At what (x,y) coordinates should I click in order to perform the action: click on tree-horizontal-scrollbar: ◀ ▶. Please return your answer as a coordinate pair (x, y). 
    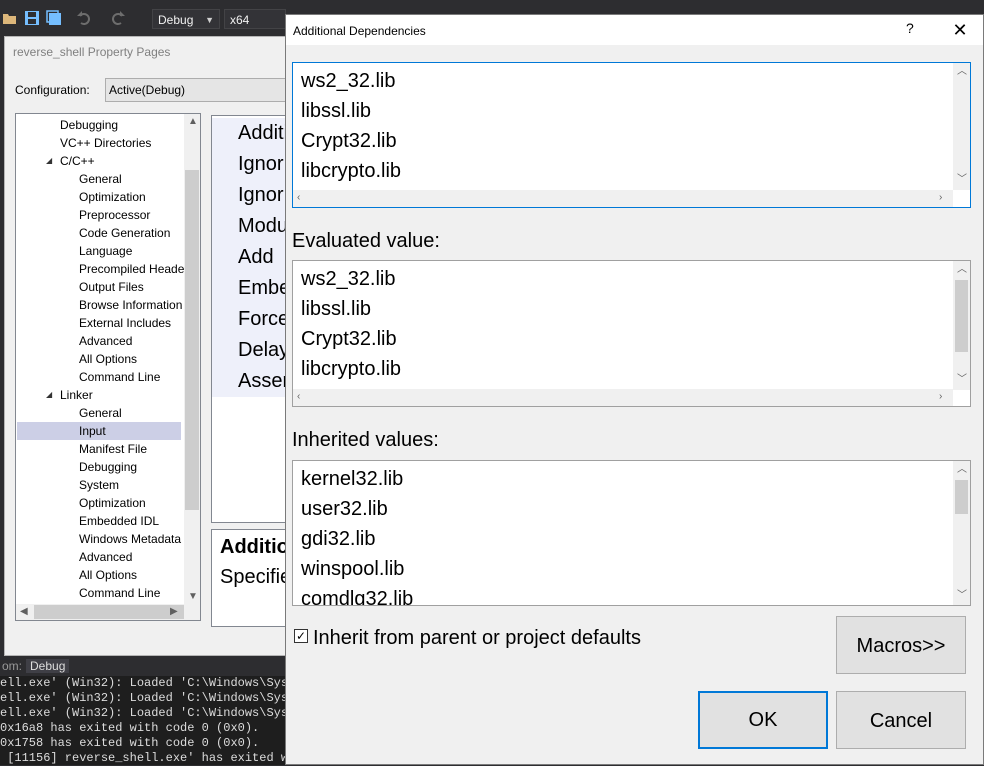
    Looking at the image, I should click on (108, 612).